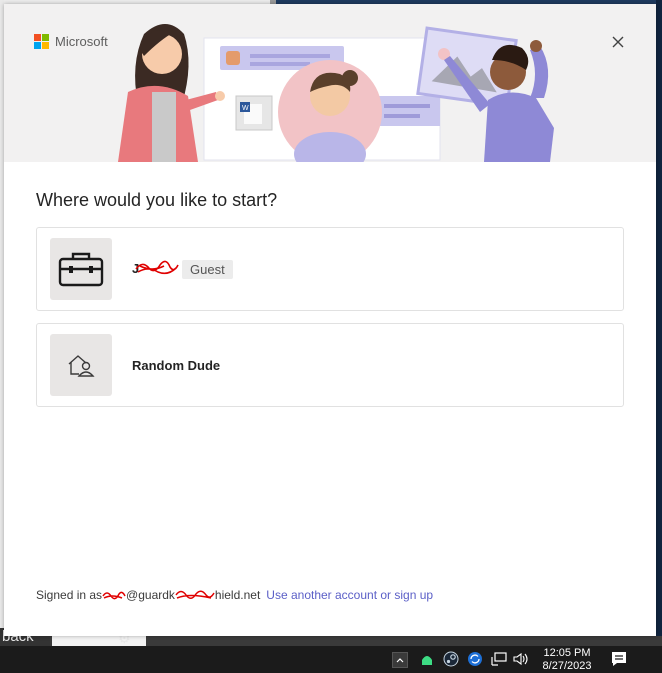 This screenshot has height=673, width=662. Describe the element at coordinates (330, 365) in the screenshot. I see `account-option-personal: Random Dude` at that location.